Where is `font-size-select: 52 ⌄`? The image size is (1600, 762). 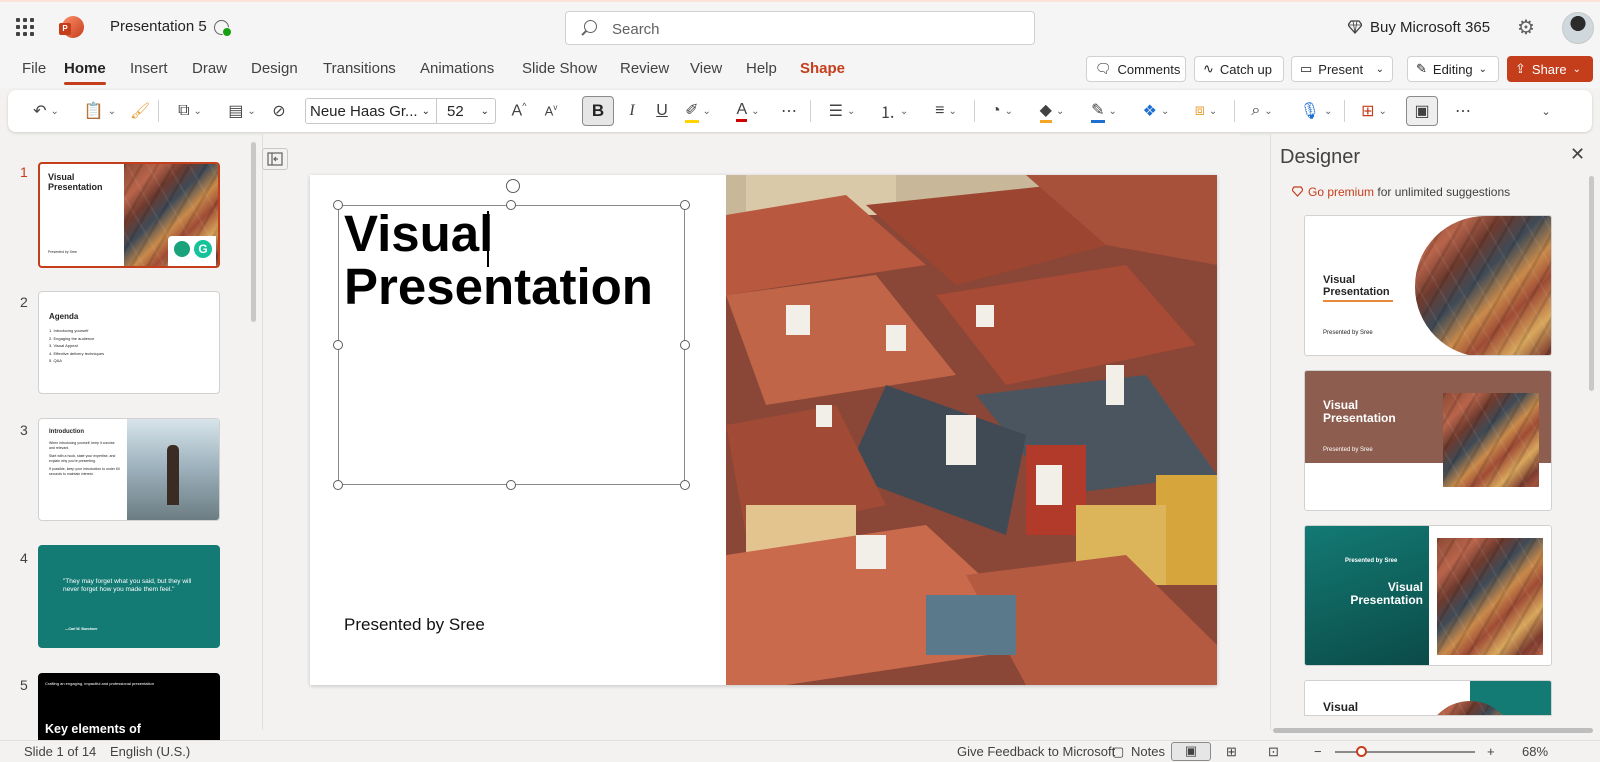
font-size-select: 52 ⌄ is located at coordinates (466, 111).